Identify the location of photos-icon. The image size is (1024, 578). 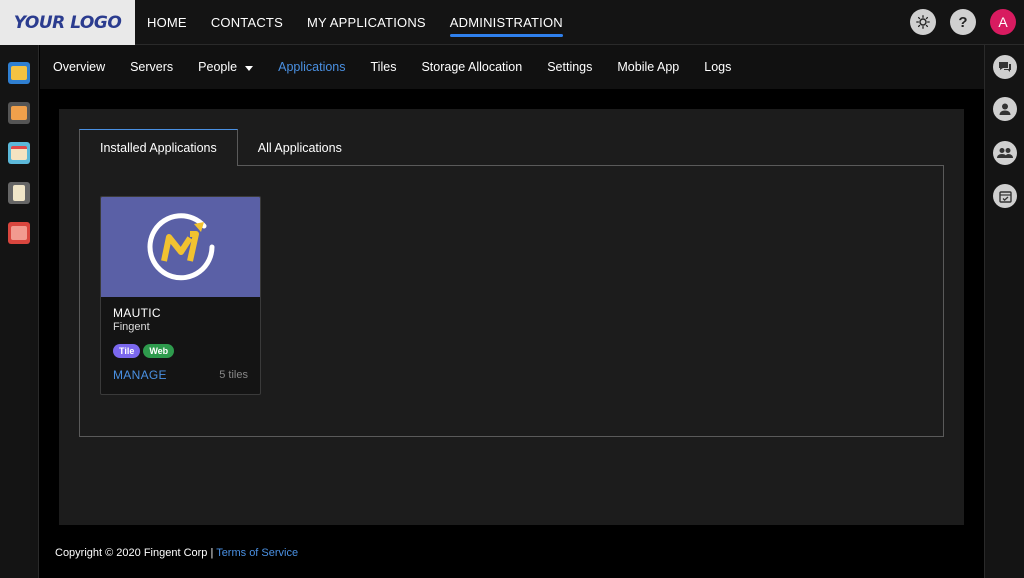
(19, 233).